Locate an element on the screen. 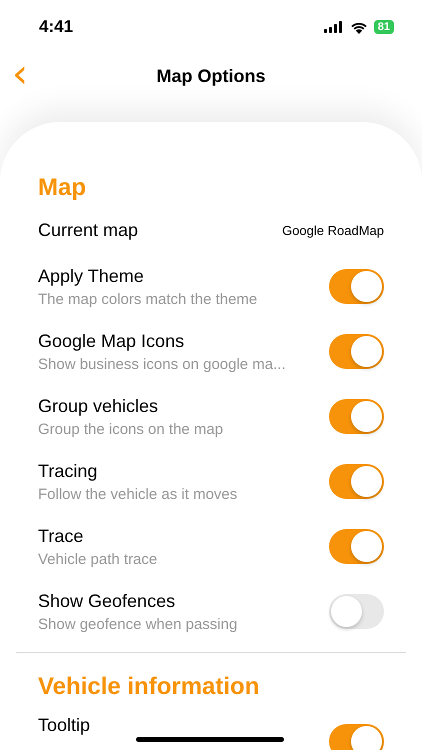 The height and width of the screenshot is (750, 422). setting-label: Show Geofences is located at coordinates (107, 601).